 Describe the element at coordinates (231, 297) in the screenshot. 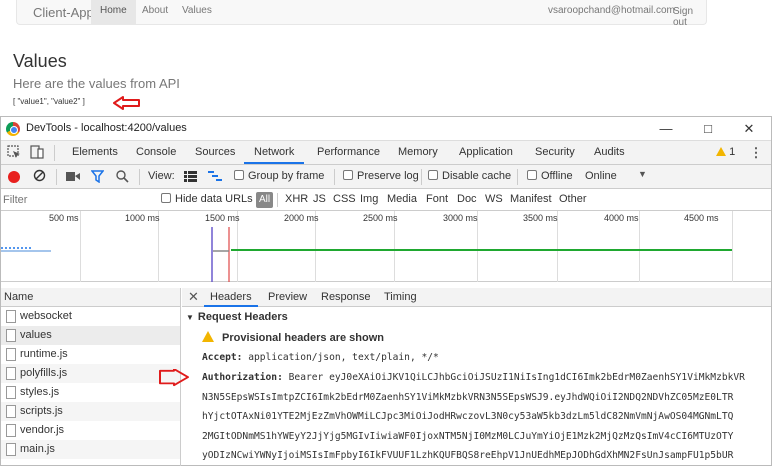

I see `tab-headers: Headers` at that location.